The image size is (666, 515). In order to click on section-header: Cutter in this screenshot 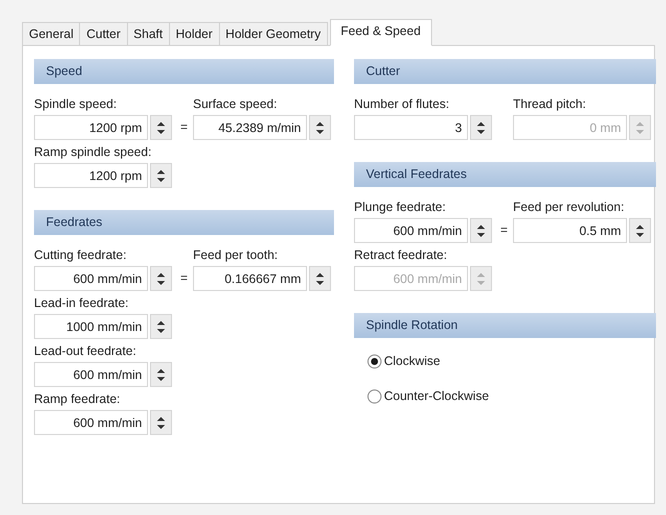, I will do `click(505, 71)`.